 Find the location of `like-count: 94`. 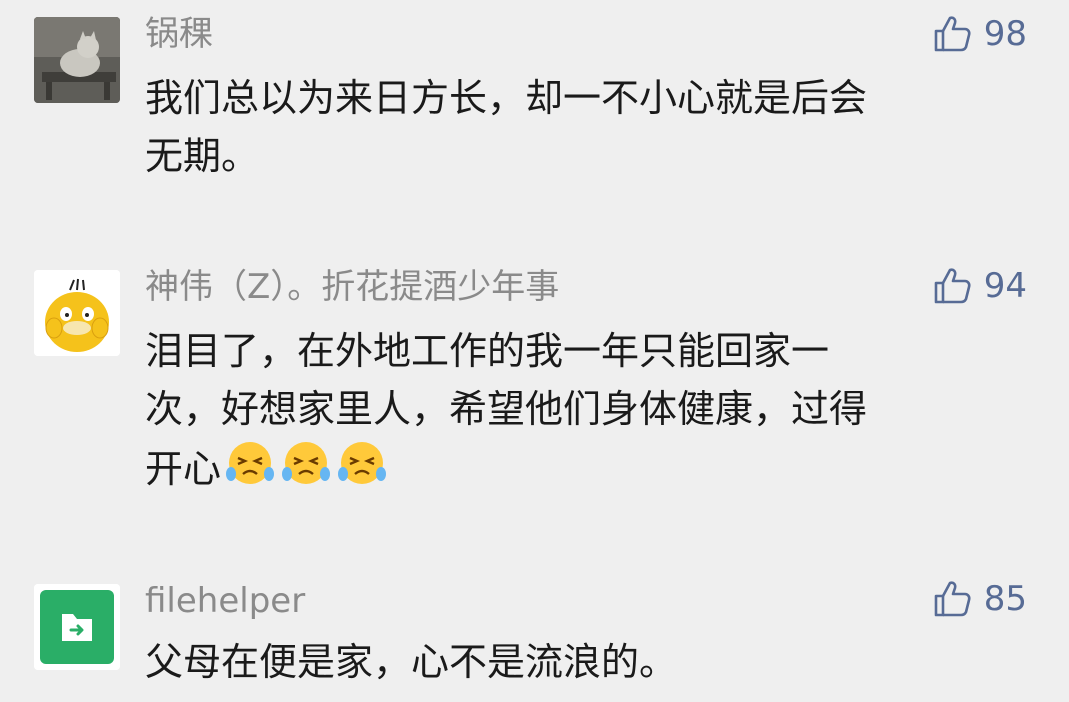

like-count: 94 is located at coordinates (1005, 286).